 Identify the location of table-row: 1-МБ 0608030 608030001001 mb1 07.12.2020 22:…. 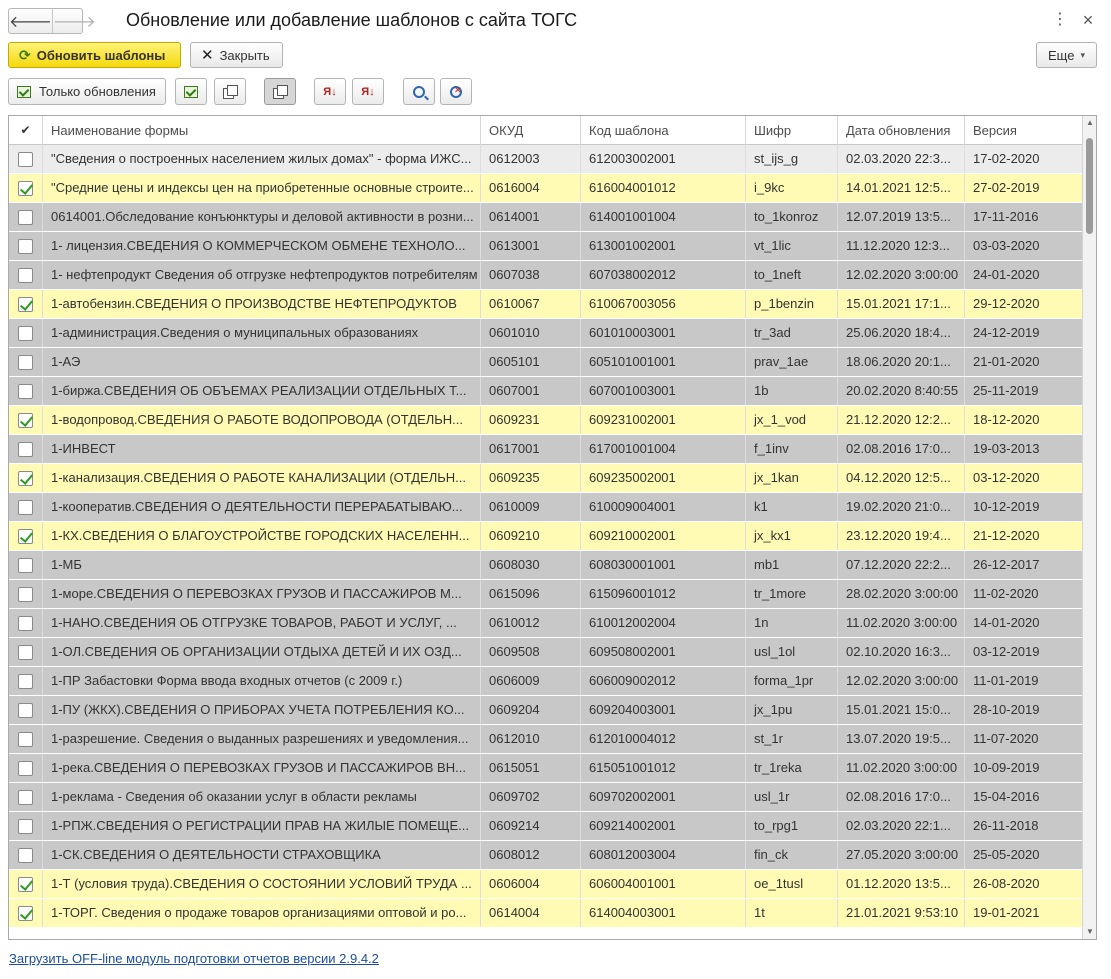
(545, 565).